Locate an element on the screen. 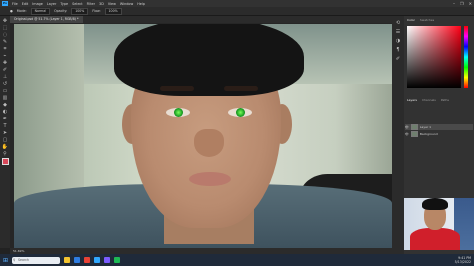 The height and width of the screenshot is (266, 474). hand-tool-icon: ✋ is located at coordinates (5, 147).